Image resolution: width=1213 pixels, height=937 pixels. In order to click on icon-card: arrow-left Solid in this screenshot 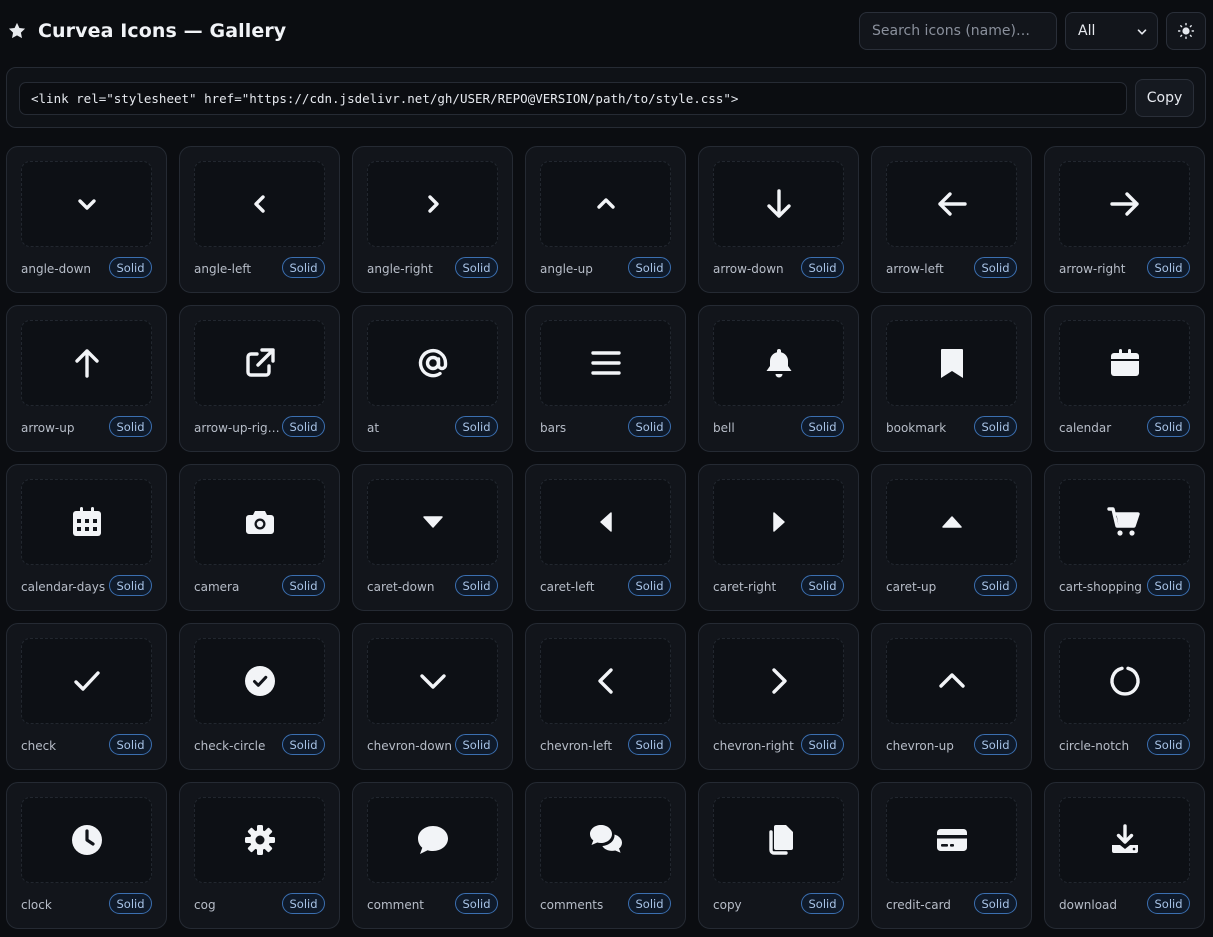, I will do `click(951, 219)`.